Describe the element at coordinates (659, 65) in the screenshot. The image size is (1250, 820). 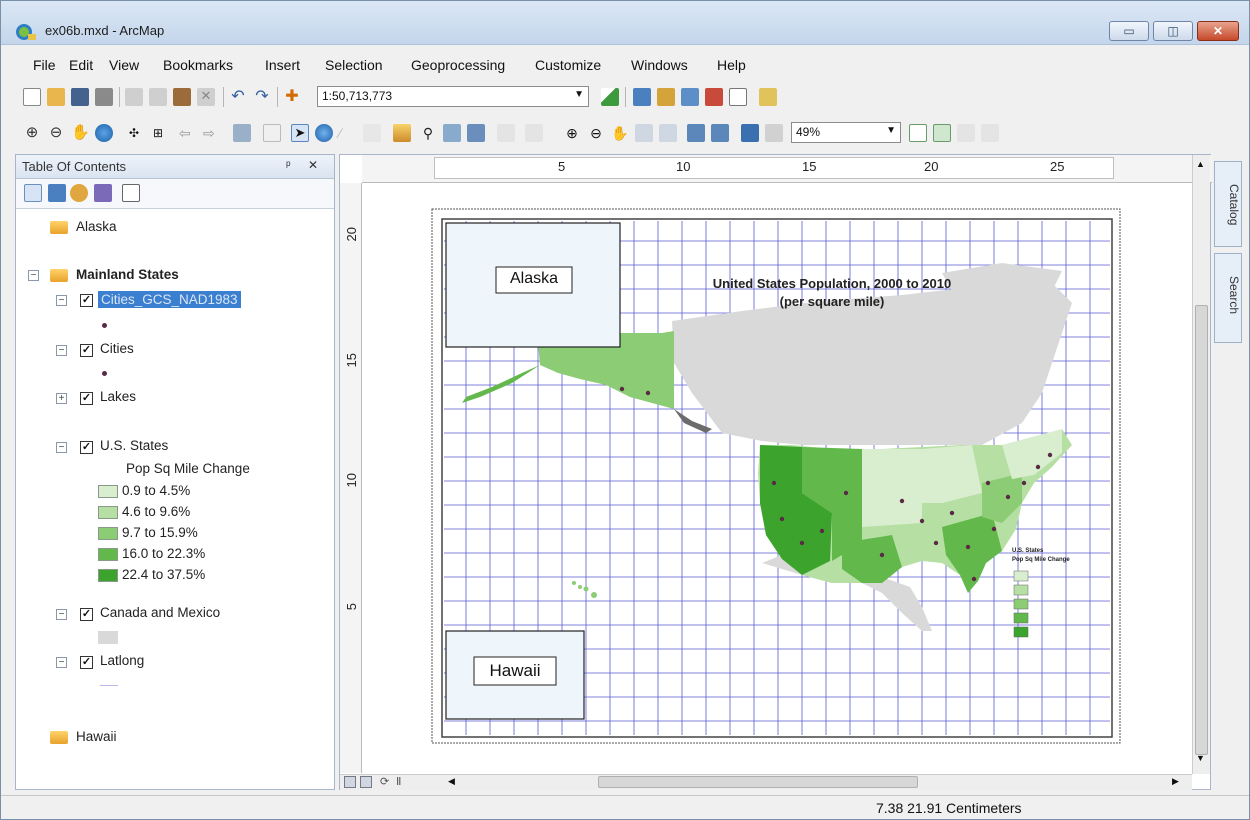
I see `menu-windows: Windows` at that location.